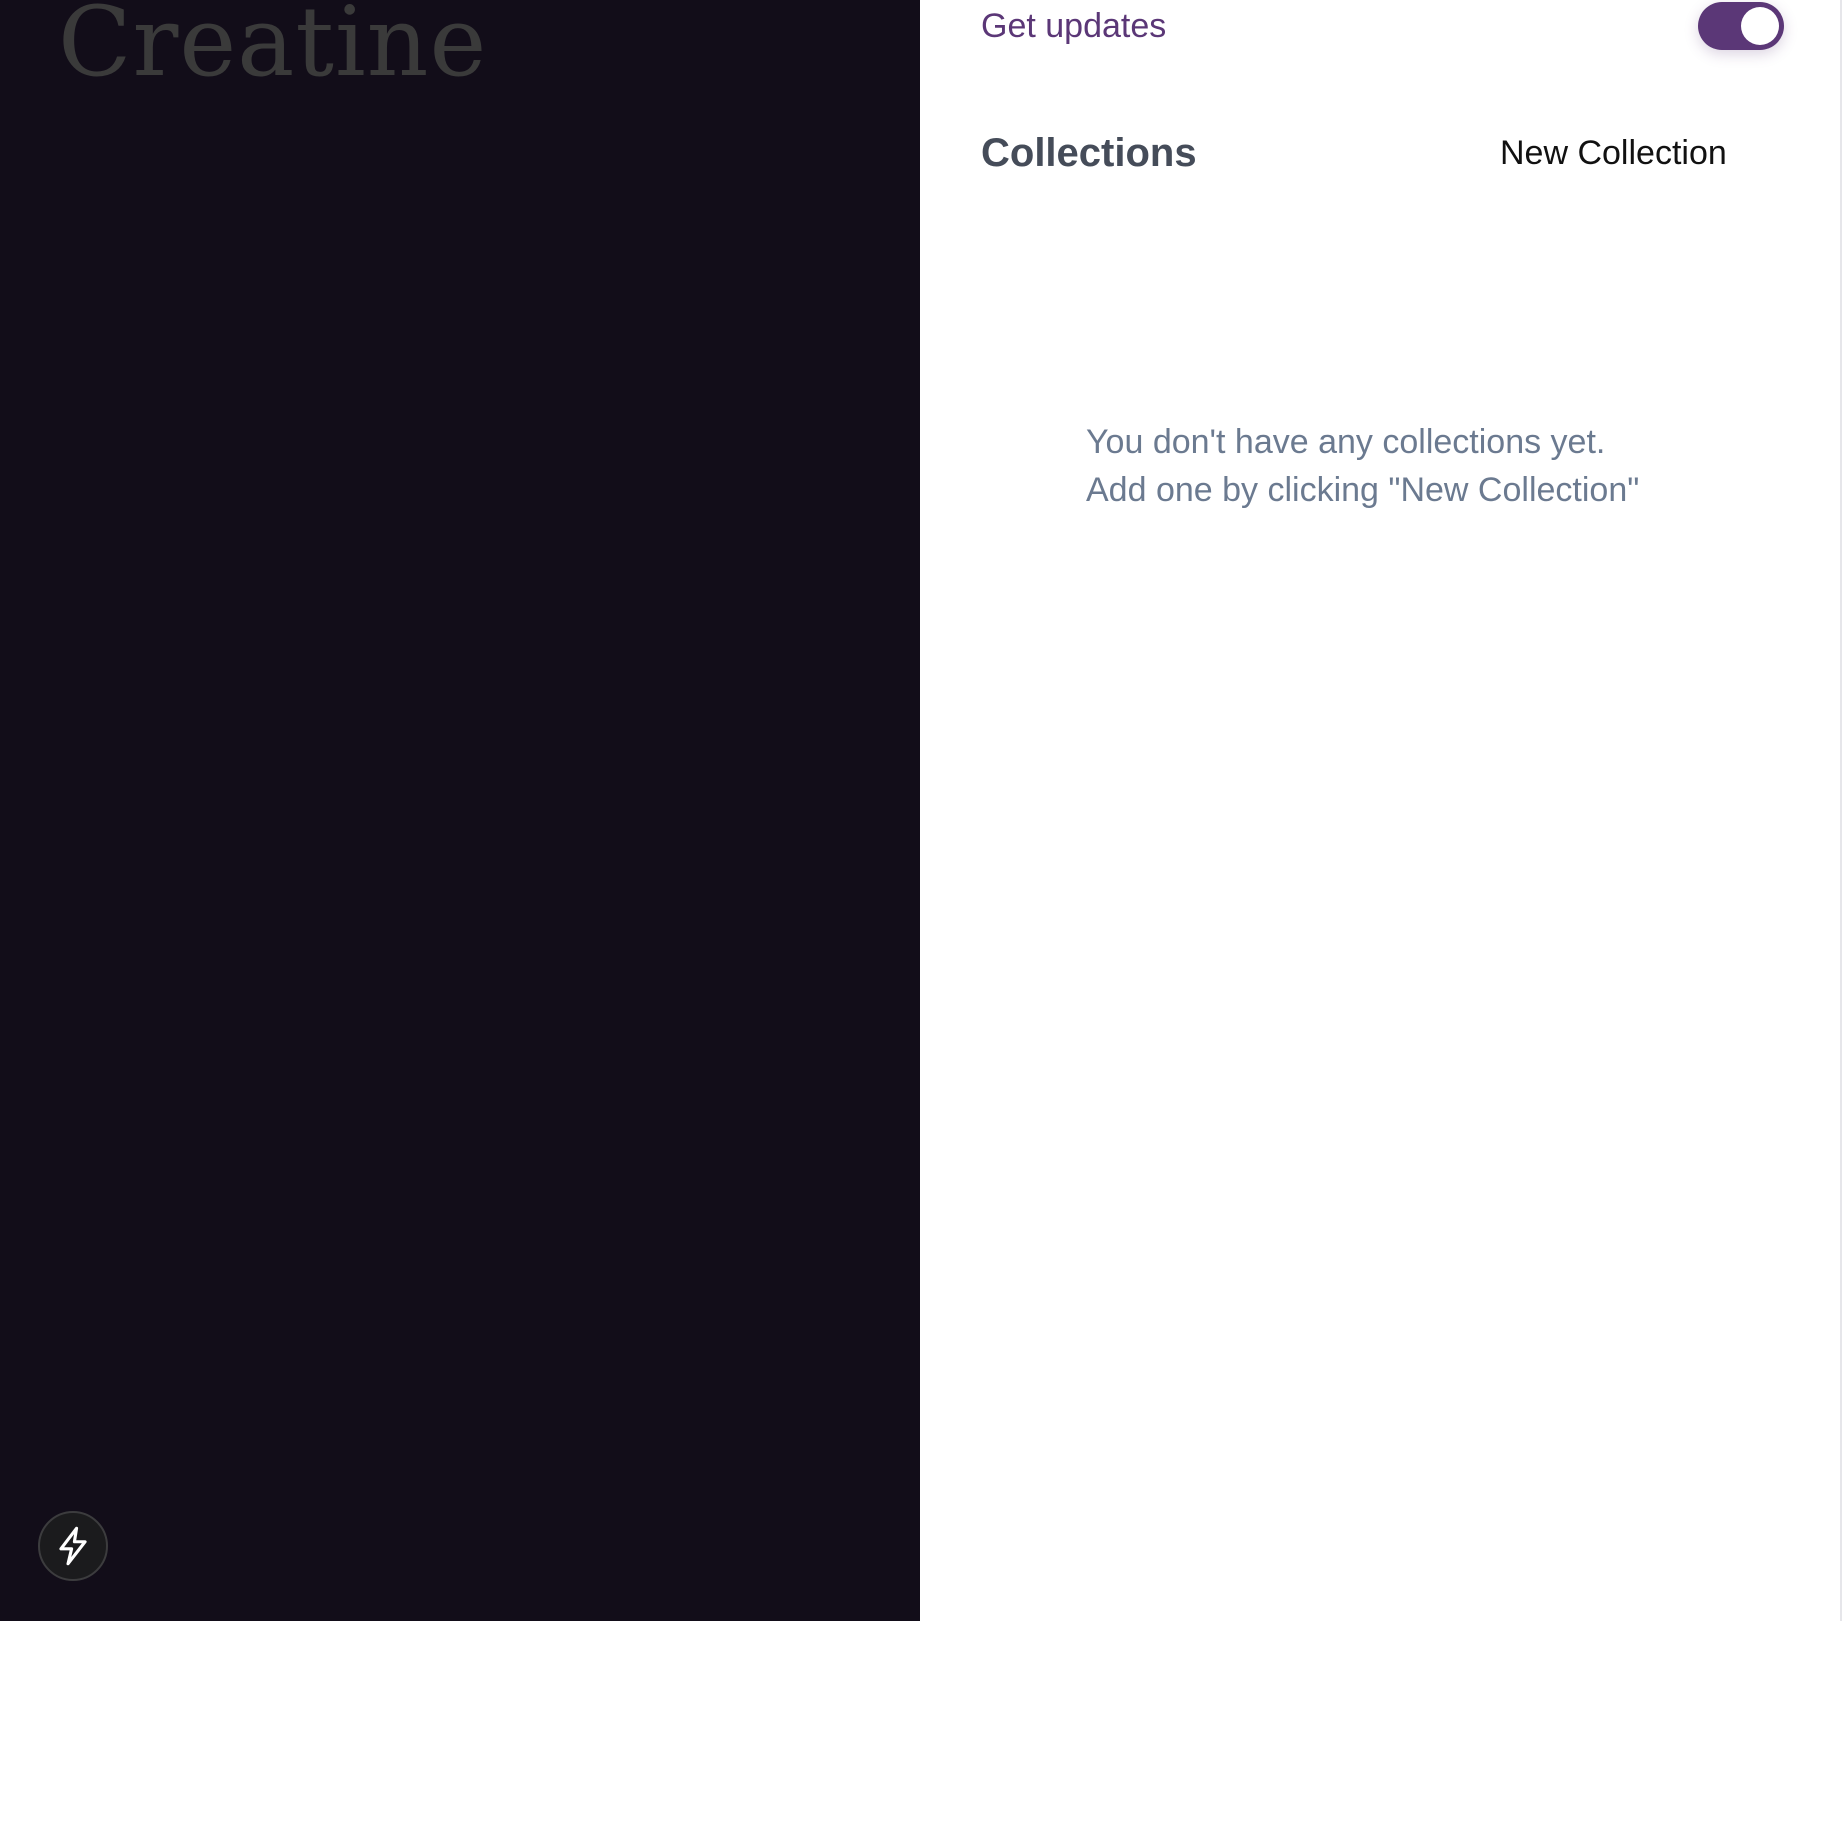 The height and width of the screenshot is (1832, 1844). Describe the element at coordinates (1346, 442) in the screenshot. I see `empty-state-line-1: You don't have any collections yet.` at that location.